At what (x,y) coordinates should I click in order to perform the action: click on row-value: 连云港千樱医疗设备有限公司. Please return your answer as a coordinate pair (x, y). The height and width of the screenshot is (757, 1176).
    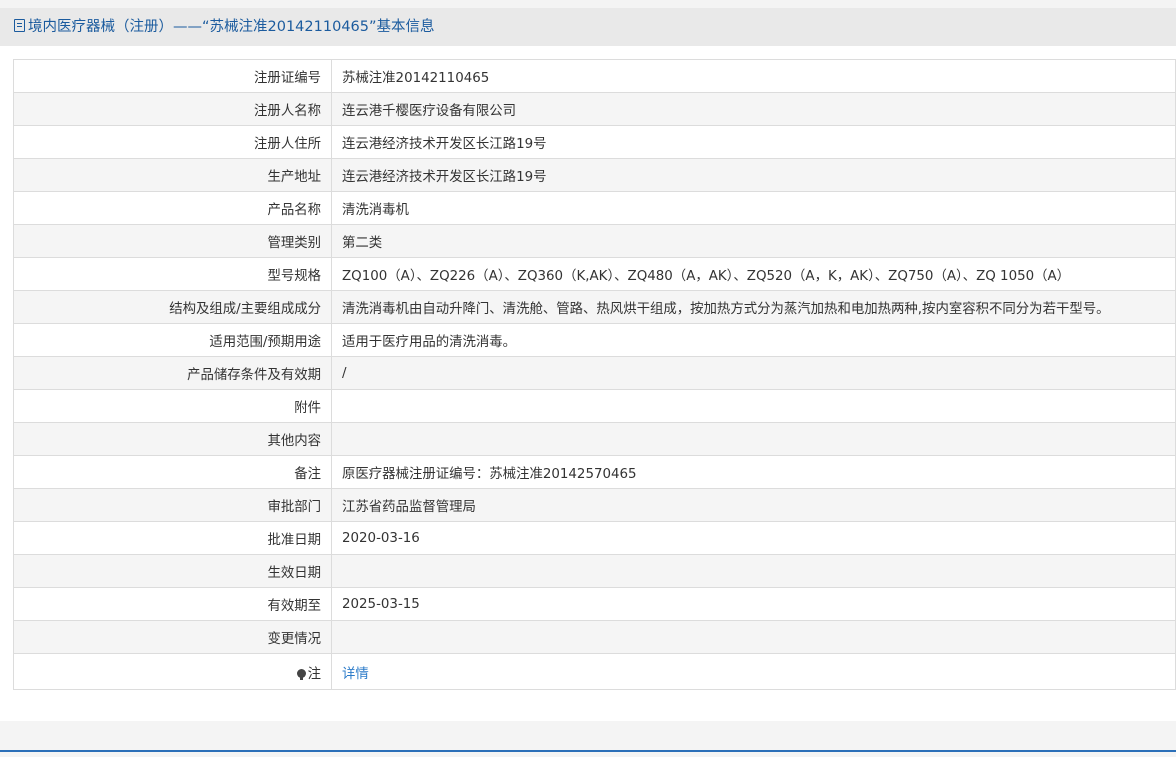
    Looking at the image, I should click on (753, 109).